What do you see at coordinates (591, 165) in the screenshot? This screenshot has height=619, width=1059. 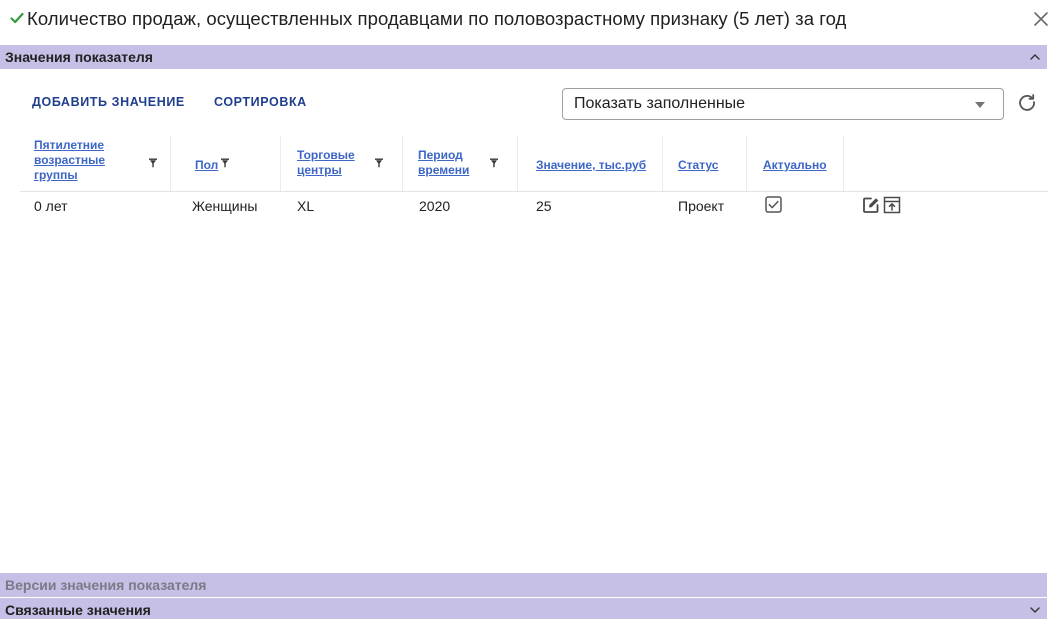 I see `column-header-value: Значение, тыс.руб` at bounding box center [591, 165].